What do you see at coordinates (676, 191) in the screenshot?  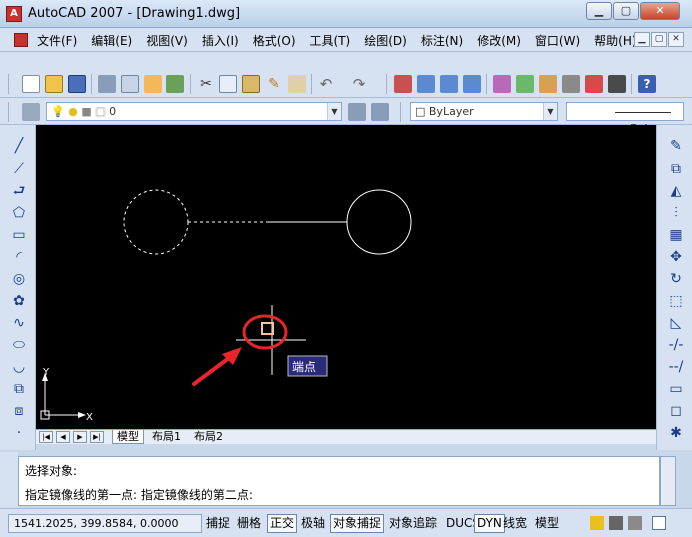 I see `mirror-icon: ◭` at bounding box center [676, 191].